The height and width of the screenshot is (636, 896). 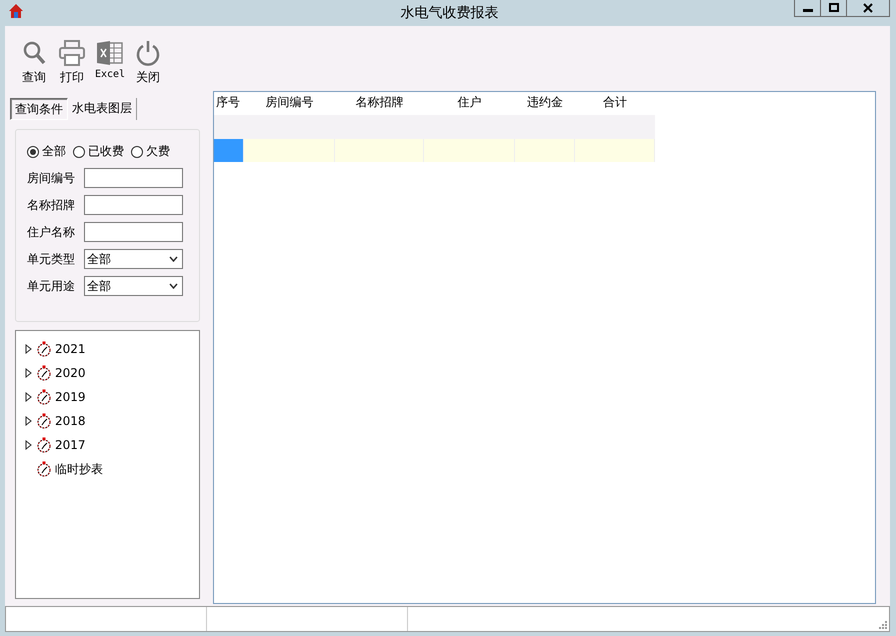 I want to click on tree-item: 2019, so click(x=55, y=397).